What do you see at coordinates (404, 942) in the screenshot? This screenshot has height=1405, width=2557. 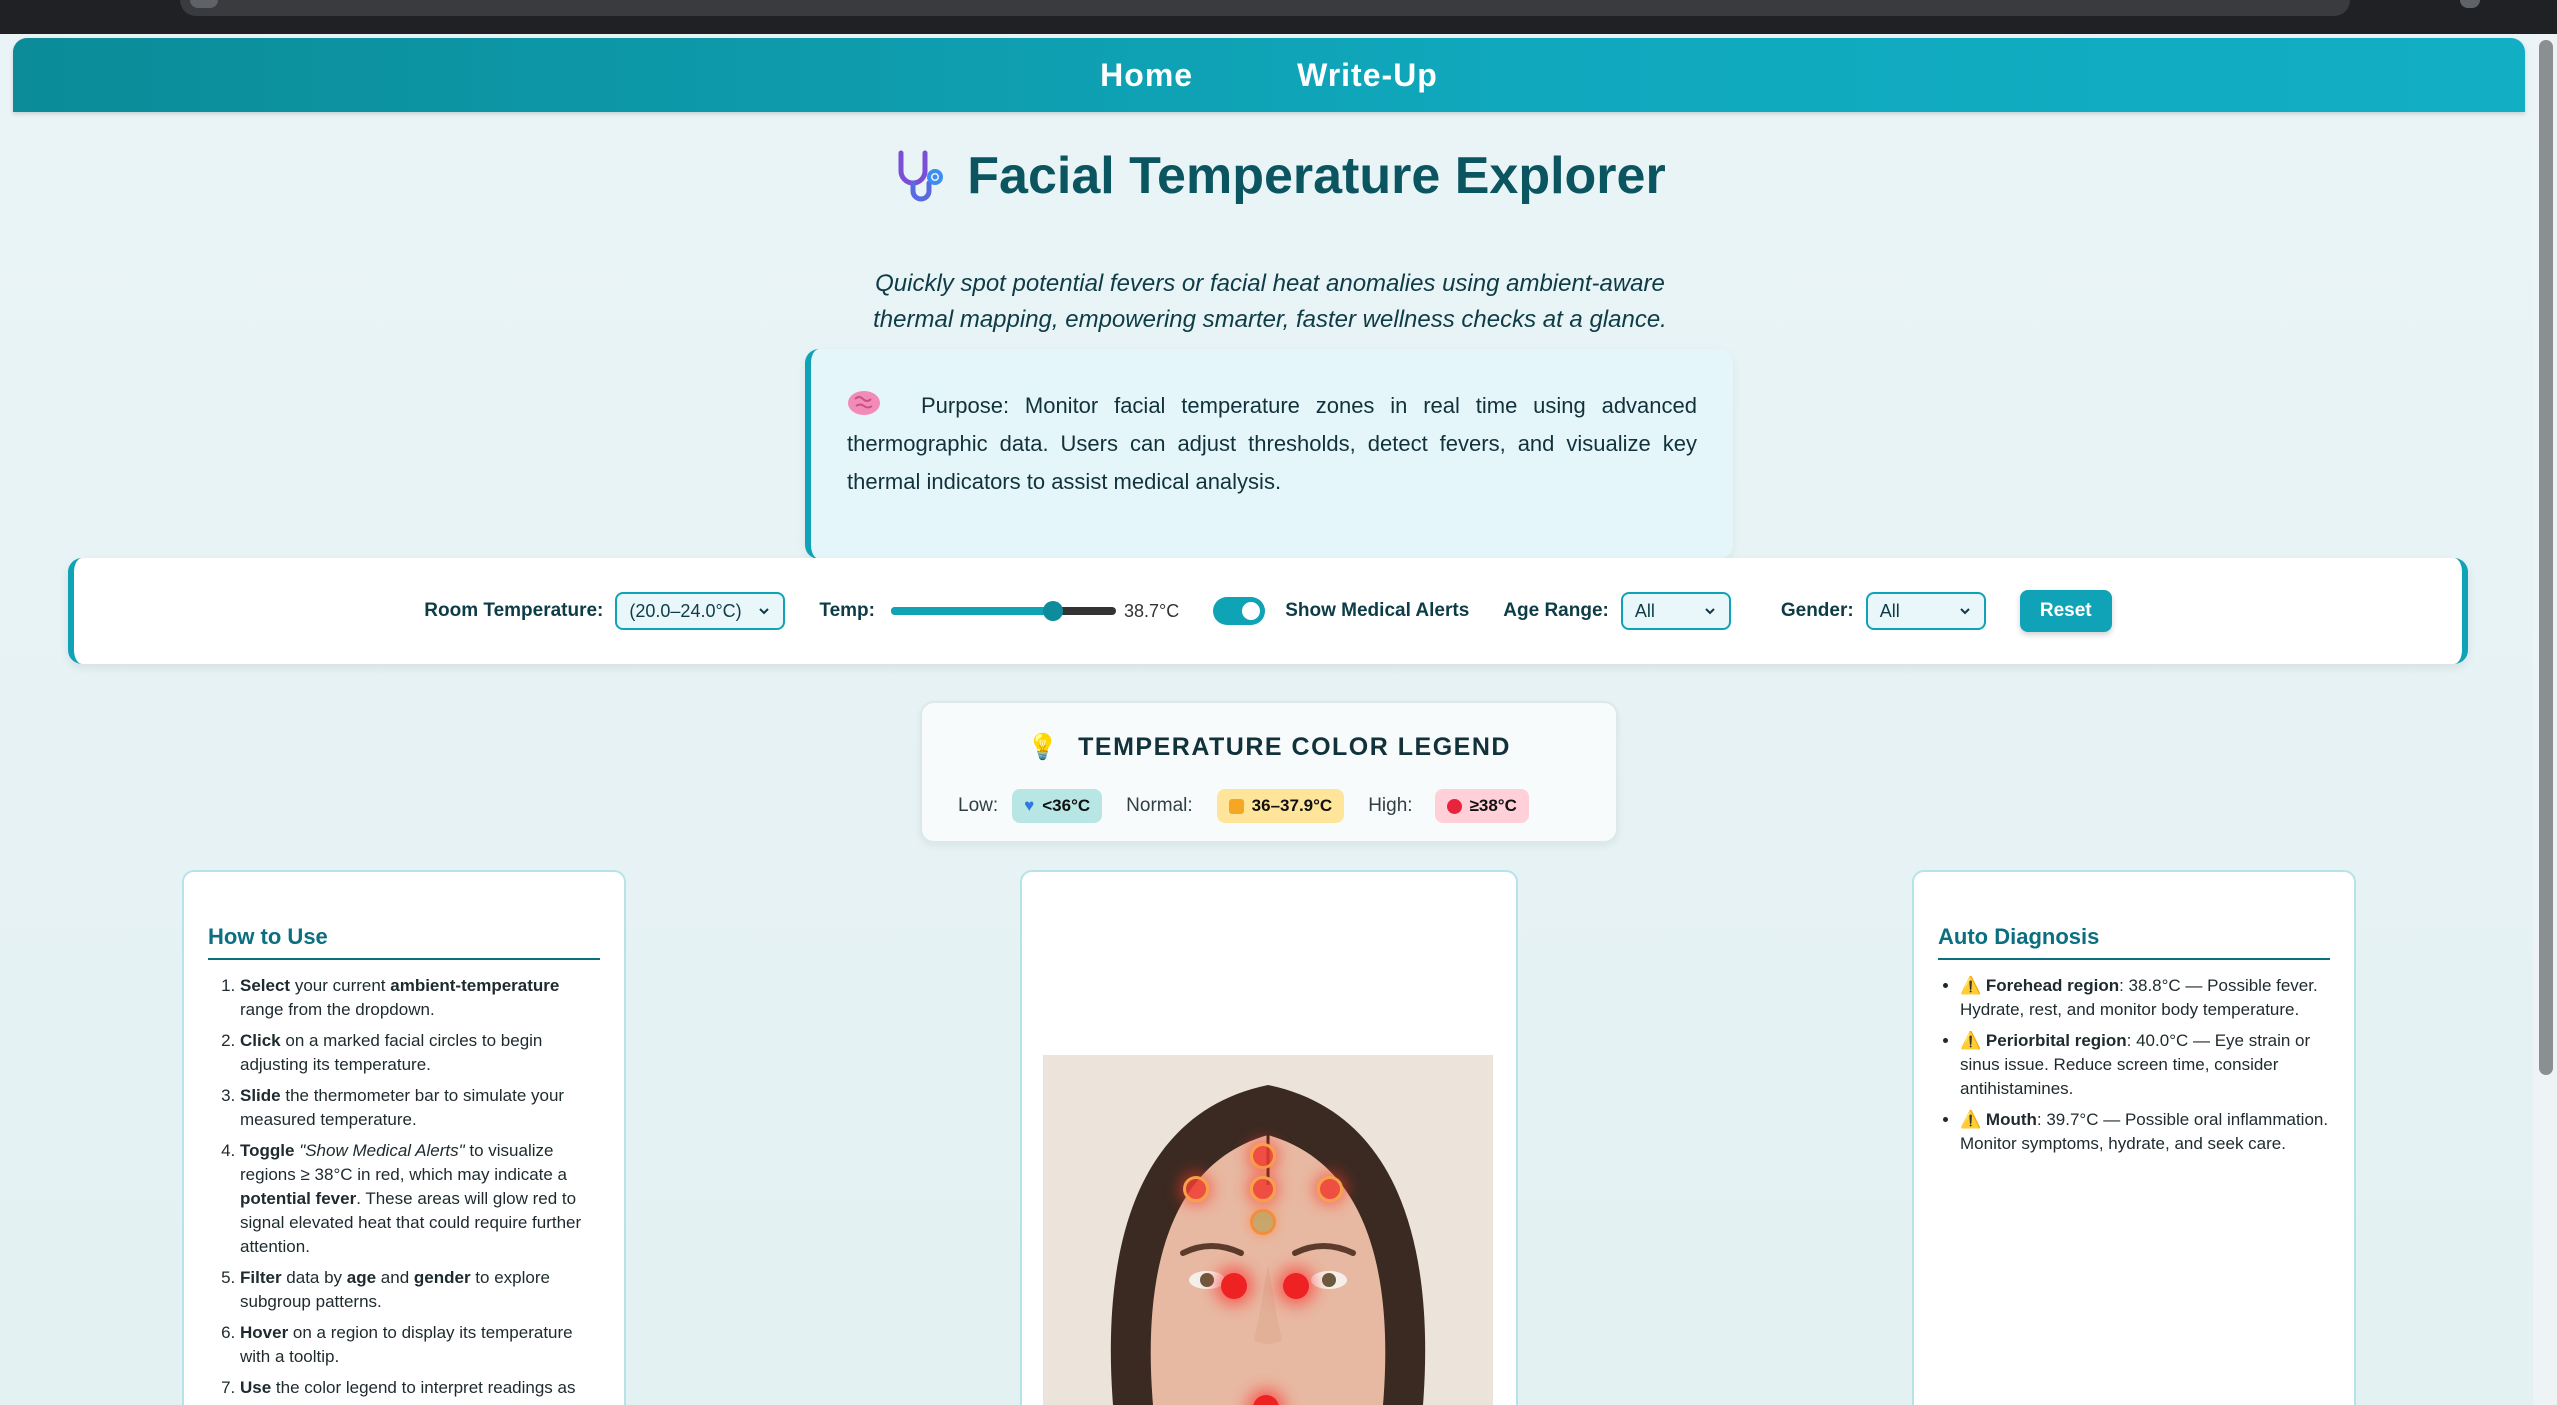 I see `how-to-use-title: How to Use` at bounding box center [404, 942].